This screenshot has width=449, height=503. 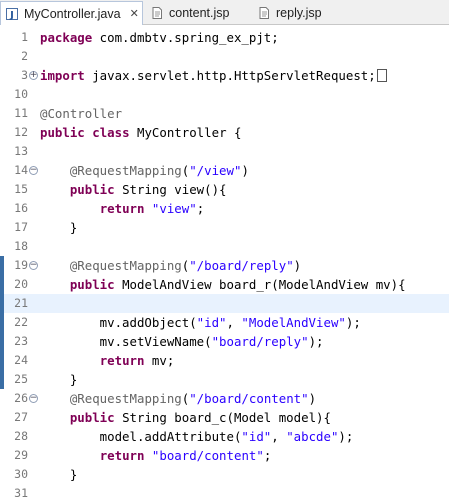 I want to click on code-line: 22 mv.addObject("id", "ModelAndView");, so click(x=224, y=322).